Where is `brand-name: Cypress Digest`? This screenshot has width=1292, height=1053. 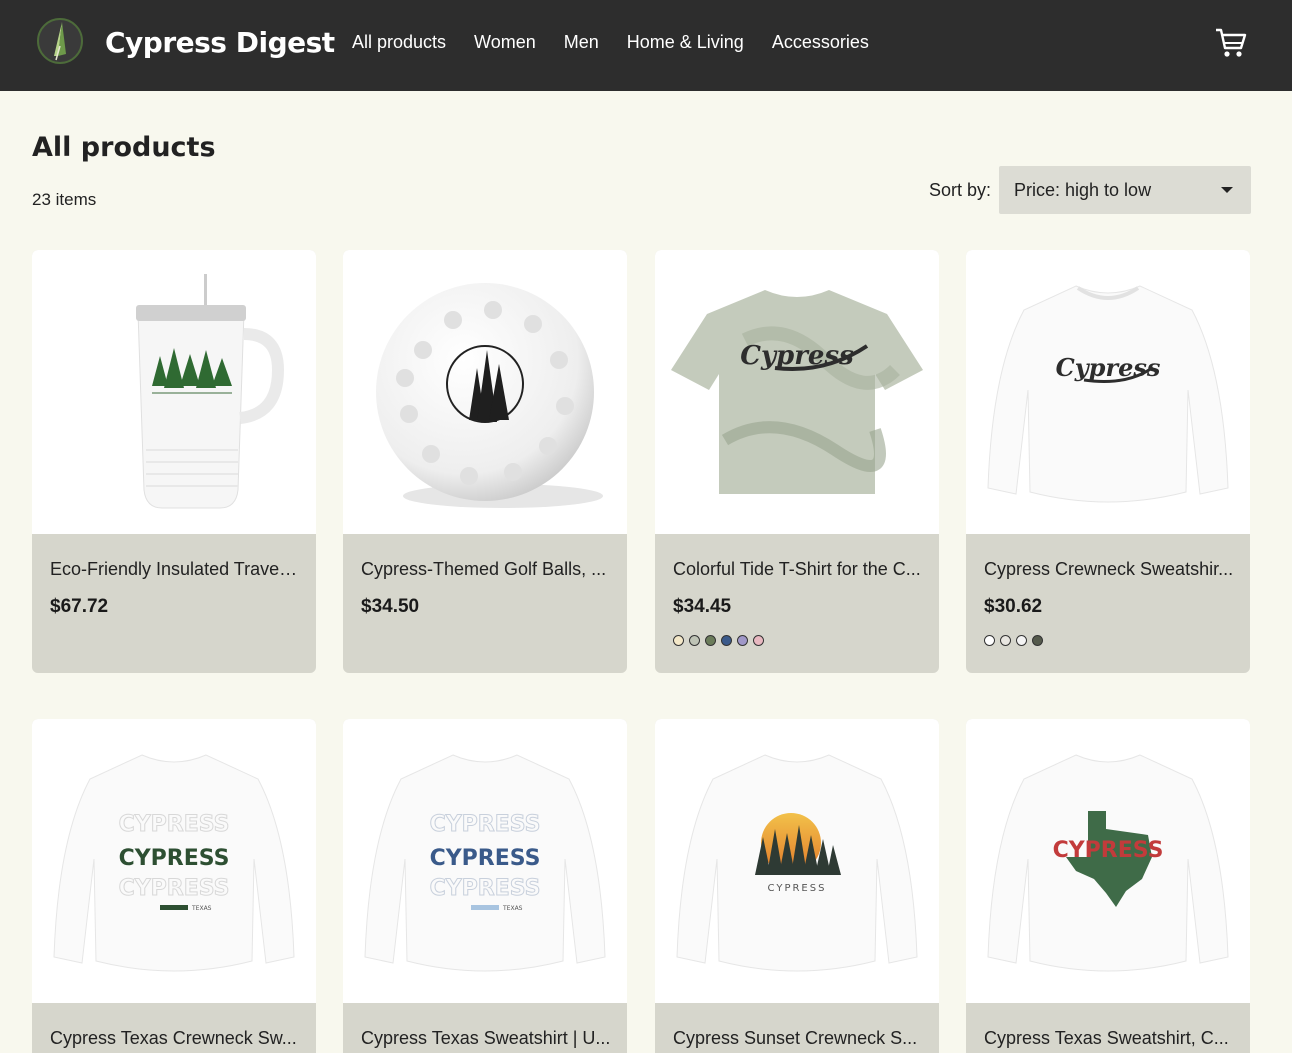
brand-name: Cypress Digest is located at coordinates (220, 42).